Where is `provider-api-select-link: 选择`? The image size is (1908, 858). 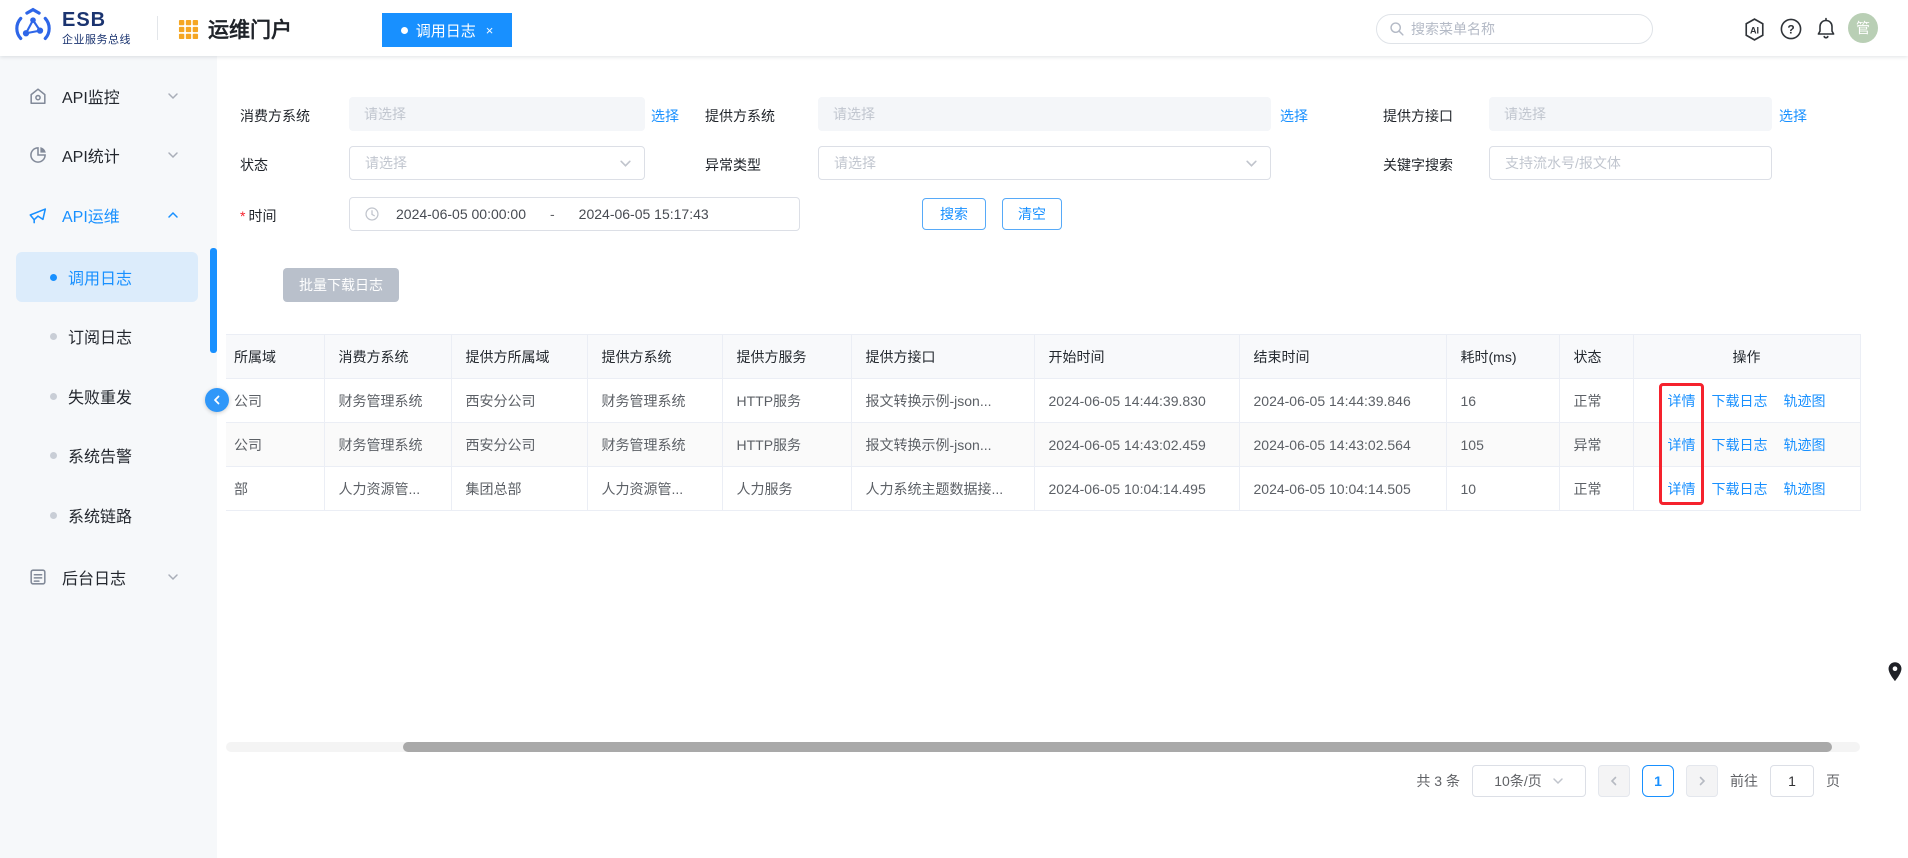
provider-api-select-link: 选择 is located at coordinates (1793, 116).